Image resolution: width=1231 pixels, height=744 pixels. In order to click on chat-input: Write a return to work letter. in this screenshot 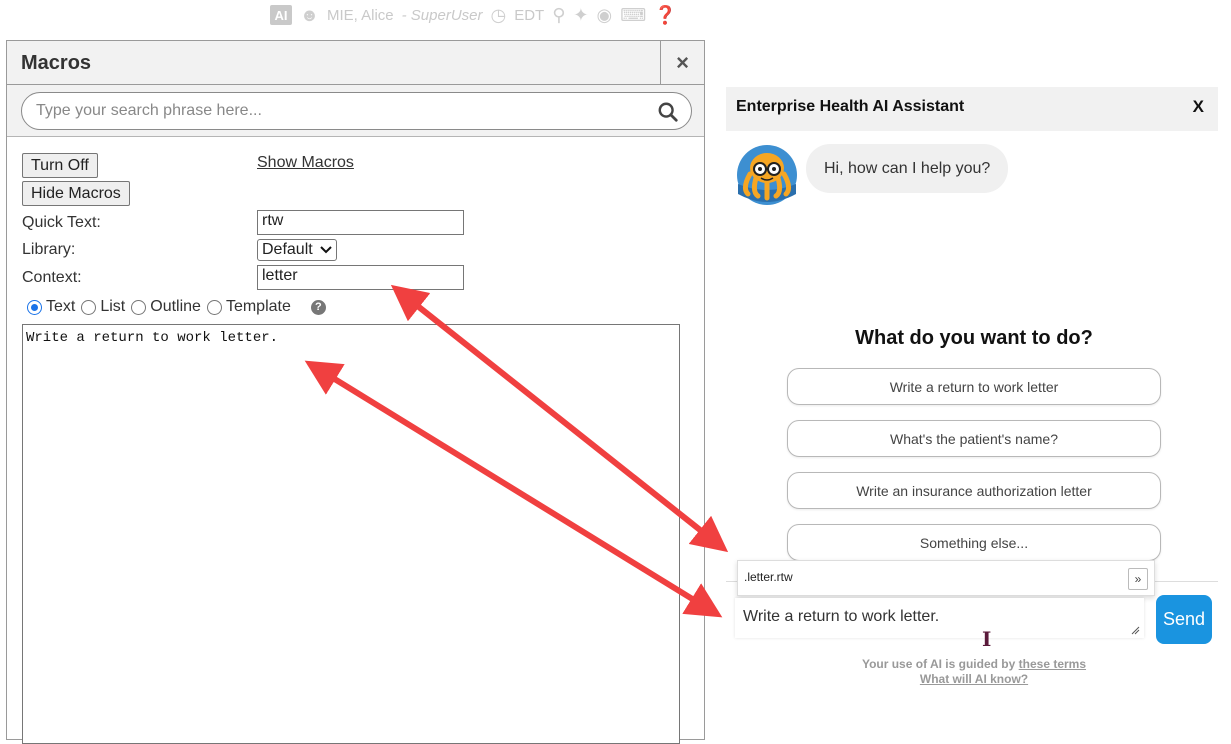, I will do `click(939, 618)`.